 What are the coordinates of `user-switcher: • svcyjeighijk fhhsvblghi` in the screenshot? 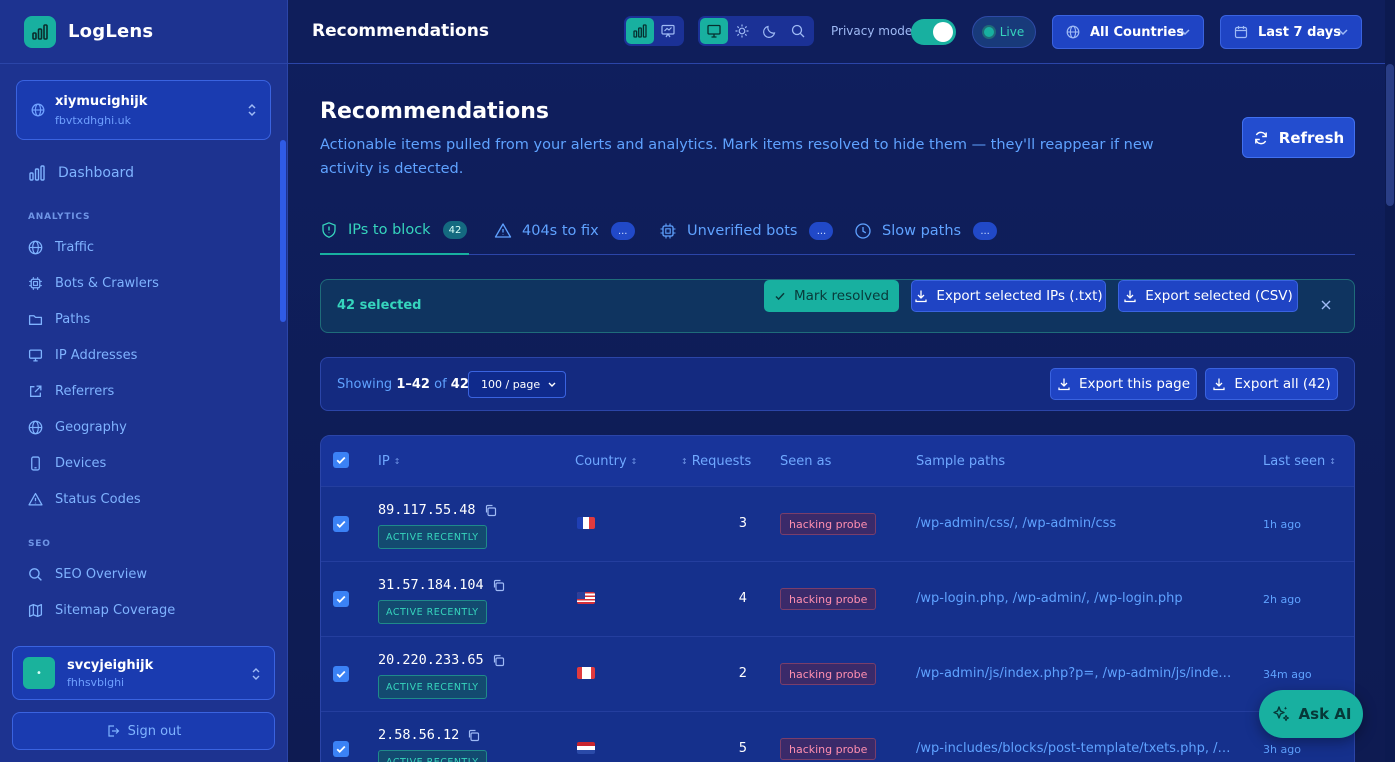 It's located at (143, 673).